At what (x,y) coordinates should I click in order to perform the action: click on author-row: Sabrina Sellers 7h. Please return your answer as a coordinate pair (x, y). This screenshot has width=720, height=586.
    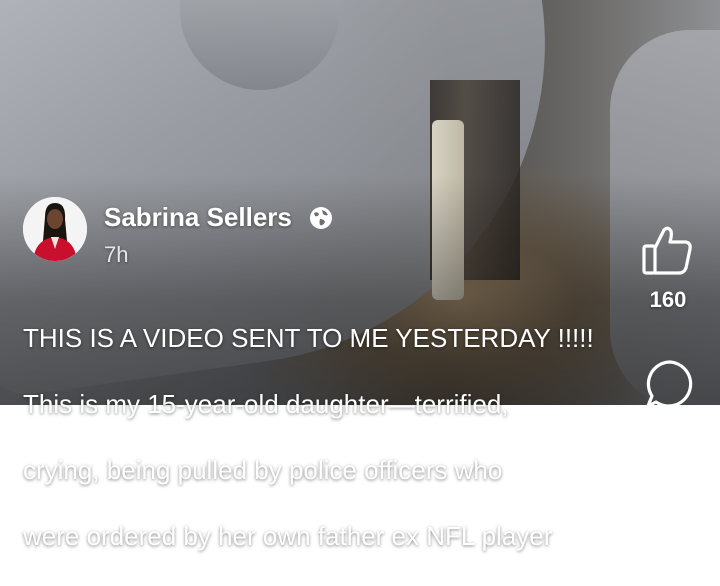
    Looking at the image, I should click on (283, 232).